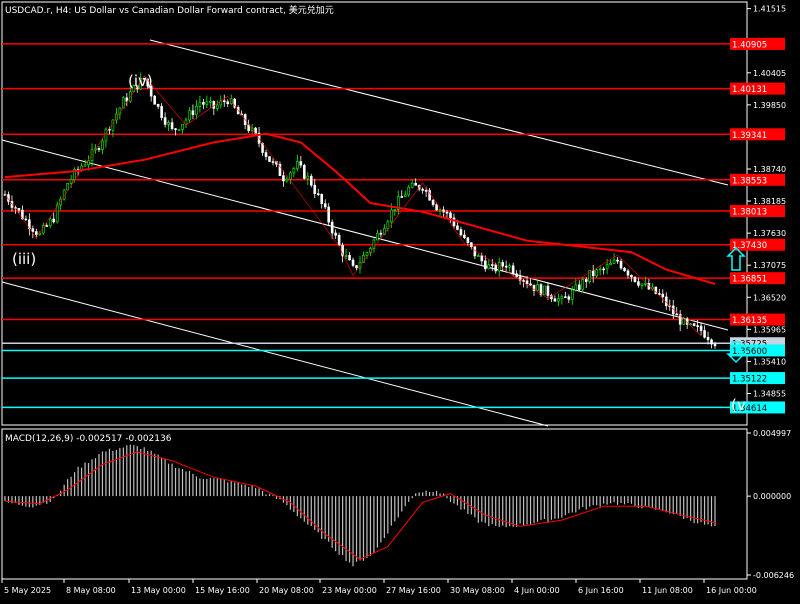 The width and height of the screenshot is (800, 604). I want to click on resistance-level-label: 1.36851, so click(749, 280).